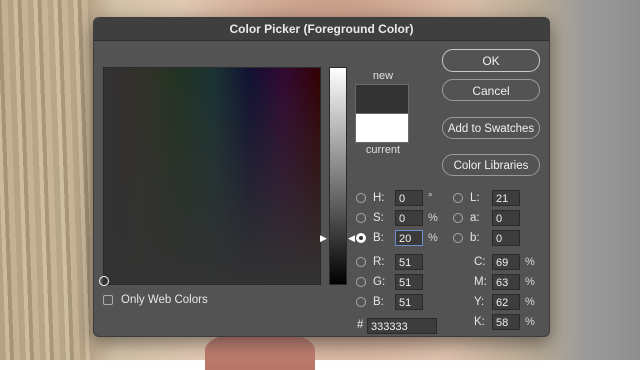 The image size is (640, 370). I want to click on hsb-b-radio, so click(361, 238).